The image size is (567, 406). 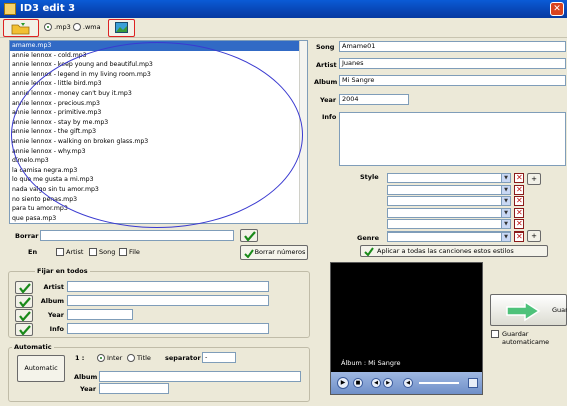 I want to click on auto-album-field, so click(x=200, y=376).